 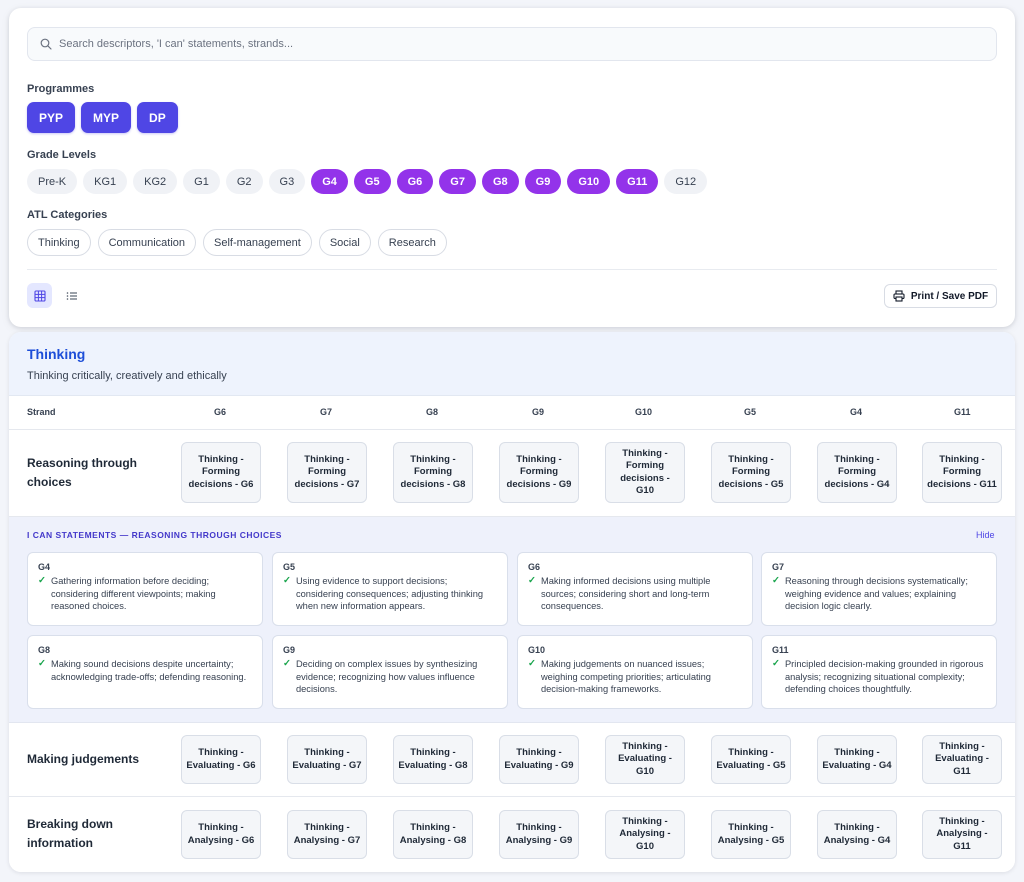 I want to click on i-can-grade: G11, so click(x=780, y=650).